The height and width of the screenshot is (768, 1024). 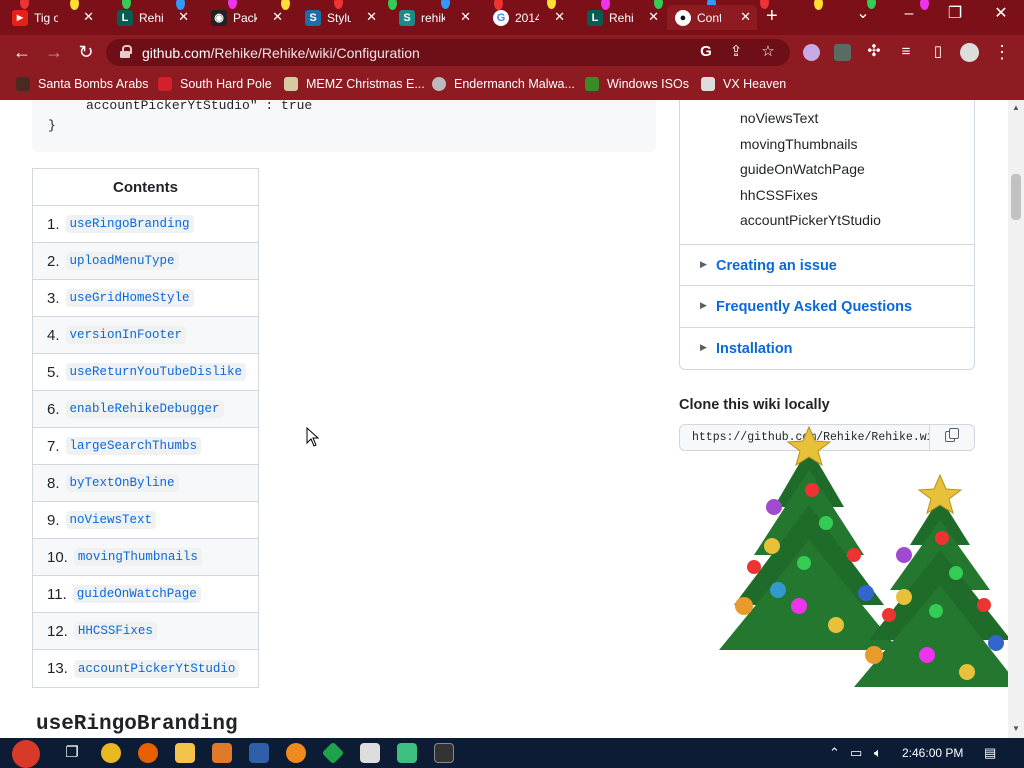 I want to click on toc-link: movingThumbnails, so click(x=137, y=557).